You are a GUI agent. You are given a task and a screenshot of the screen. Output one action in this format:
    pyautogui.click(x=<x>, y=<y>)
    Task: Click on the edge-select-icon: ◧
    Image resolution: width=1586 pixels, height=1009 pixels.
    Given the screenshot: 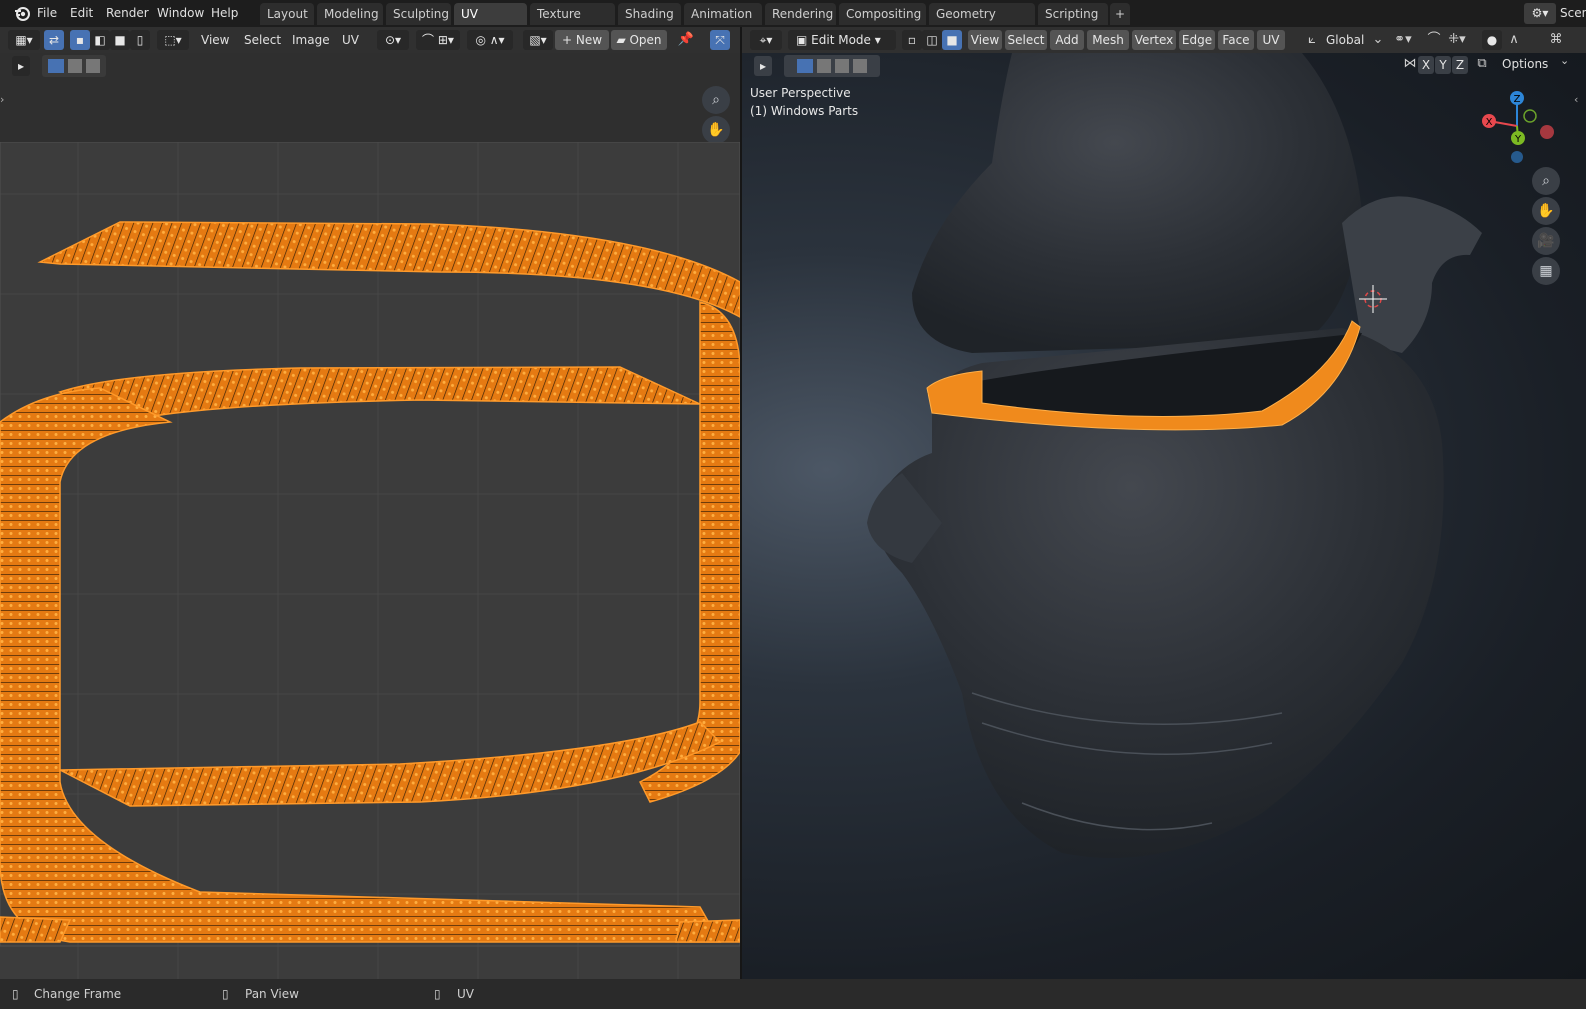 What is the action you would take?
    pyautogui.click(x=100, y=40)
    